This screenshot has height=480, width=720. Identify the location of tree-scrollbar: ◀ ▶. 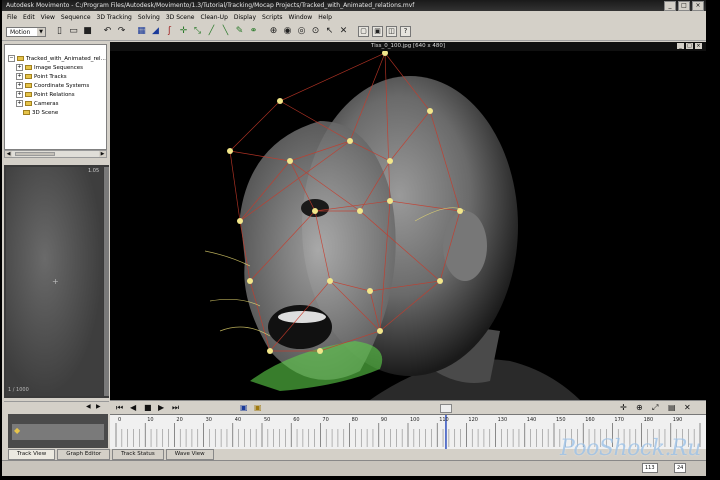
(55, 154).